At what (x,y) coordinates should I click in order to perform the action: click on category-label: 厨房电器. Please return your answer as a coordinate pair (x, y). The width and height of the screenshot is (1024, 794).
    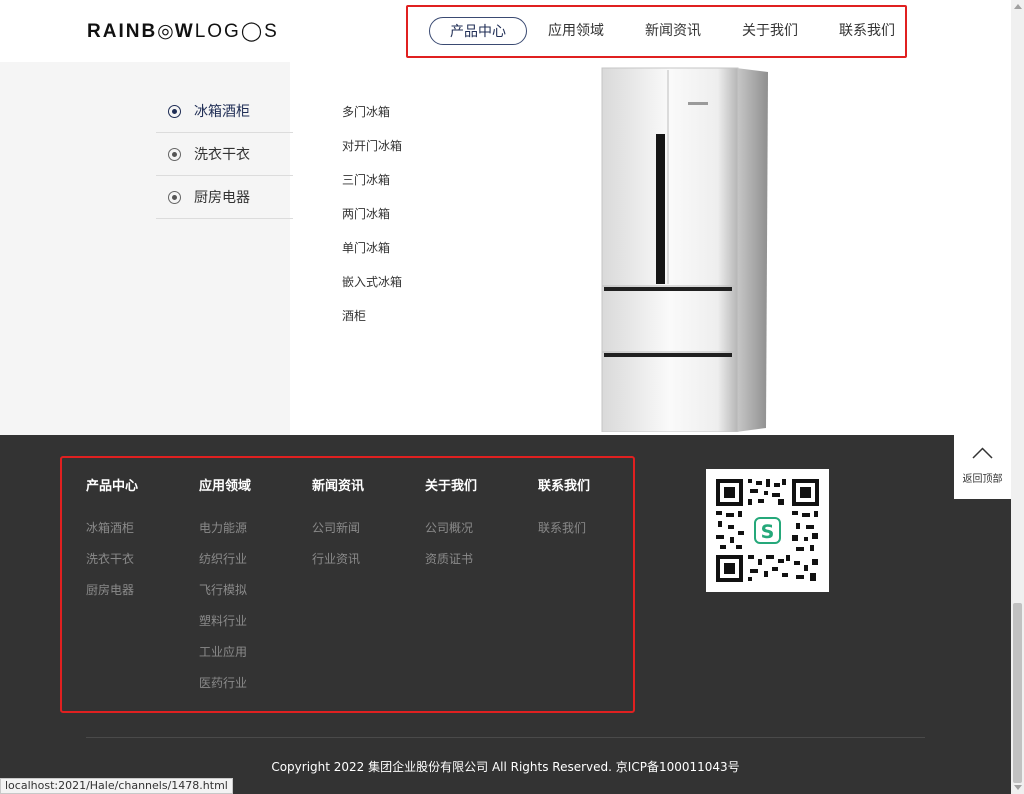
    Looking at the image, I should click on (222, 198).